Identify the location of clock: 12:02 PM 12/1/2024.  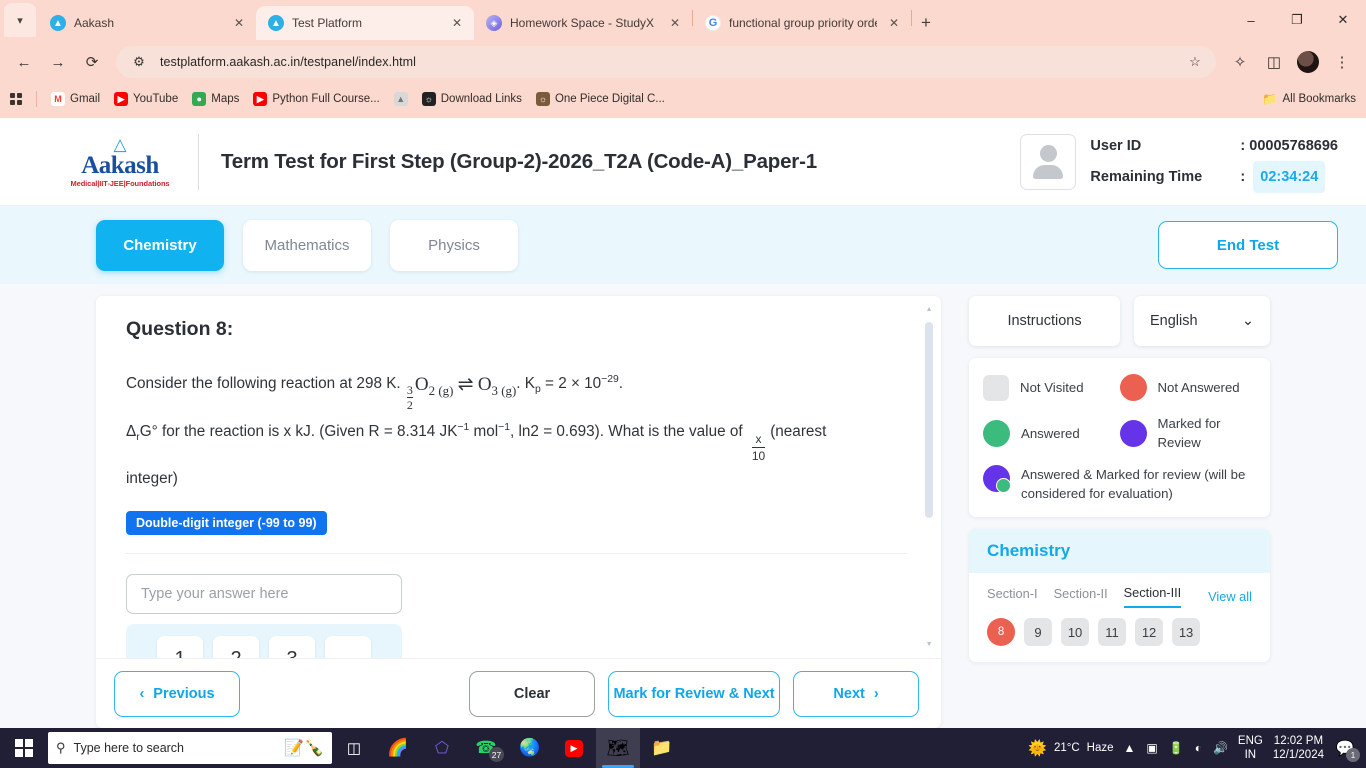
(1298, 748).